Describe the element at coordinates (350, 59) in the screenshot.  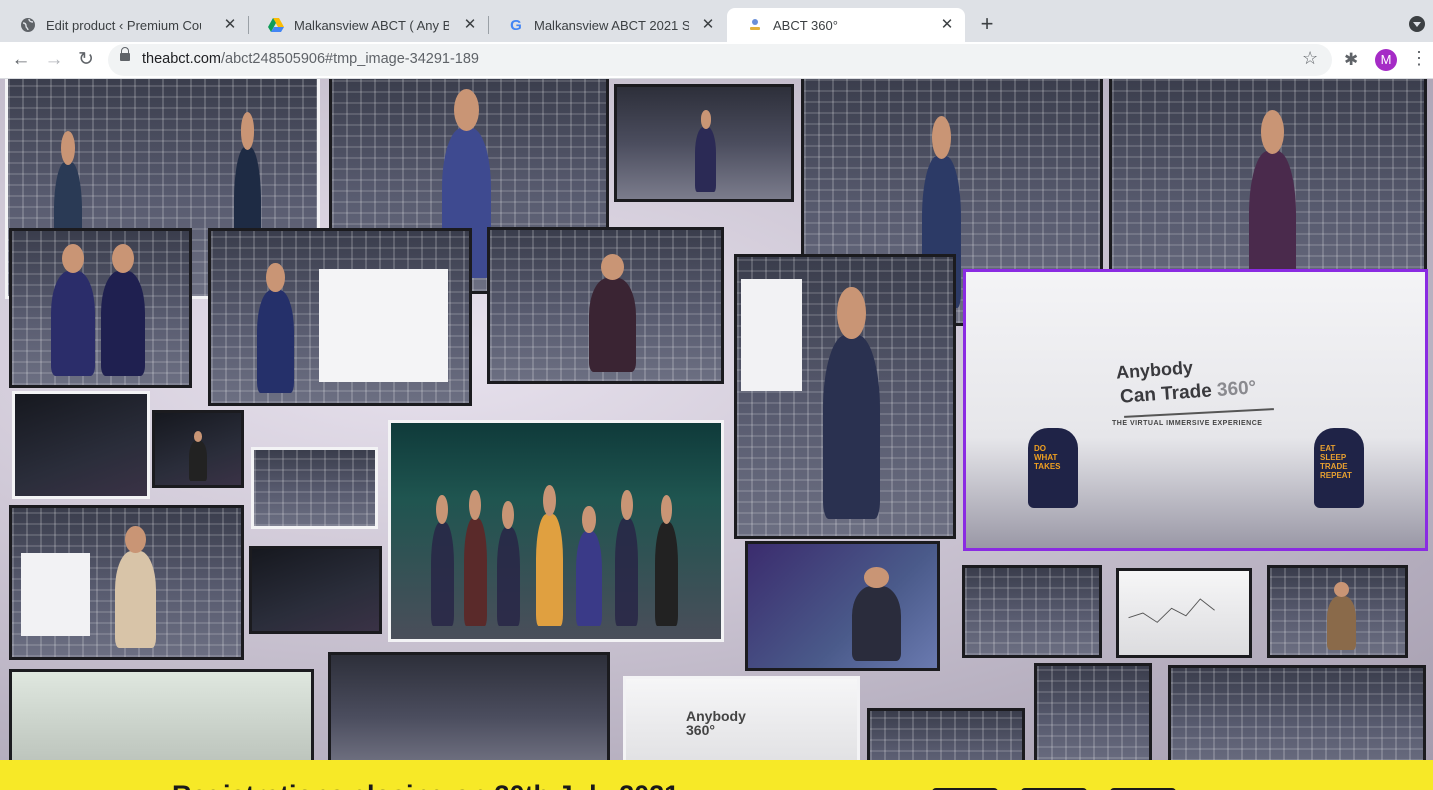
I see `url-path: /abct248505906#tmp_image-34291-189` at that location.